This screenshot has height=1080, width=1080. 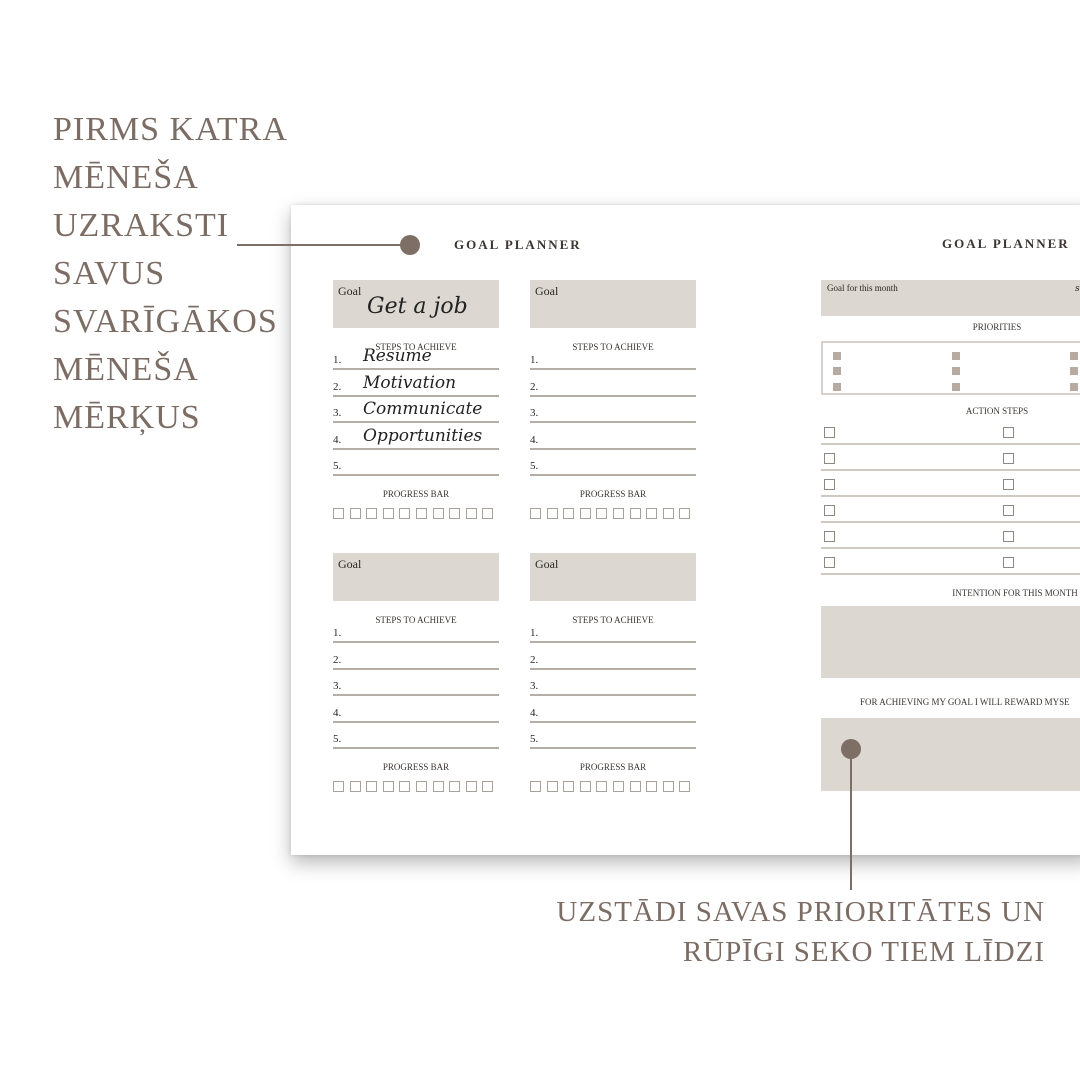 What do you see at coordinates (534, 360) in the screenshot?
I see `step-number: 1.` at bounding box center [534, 360].